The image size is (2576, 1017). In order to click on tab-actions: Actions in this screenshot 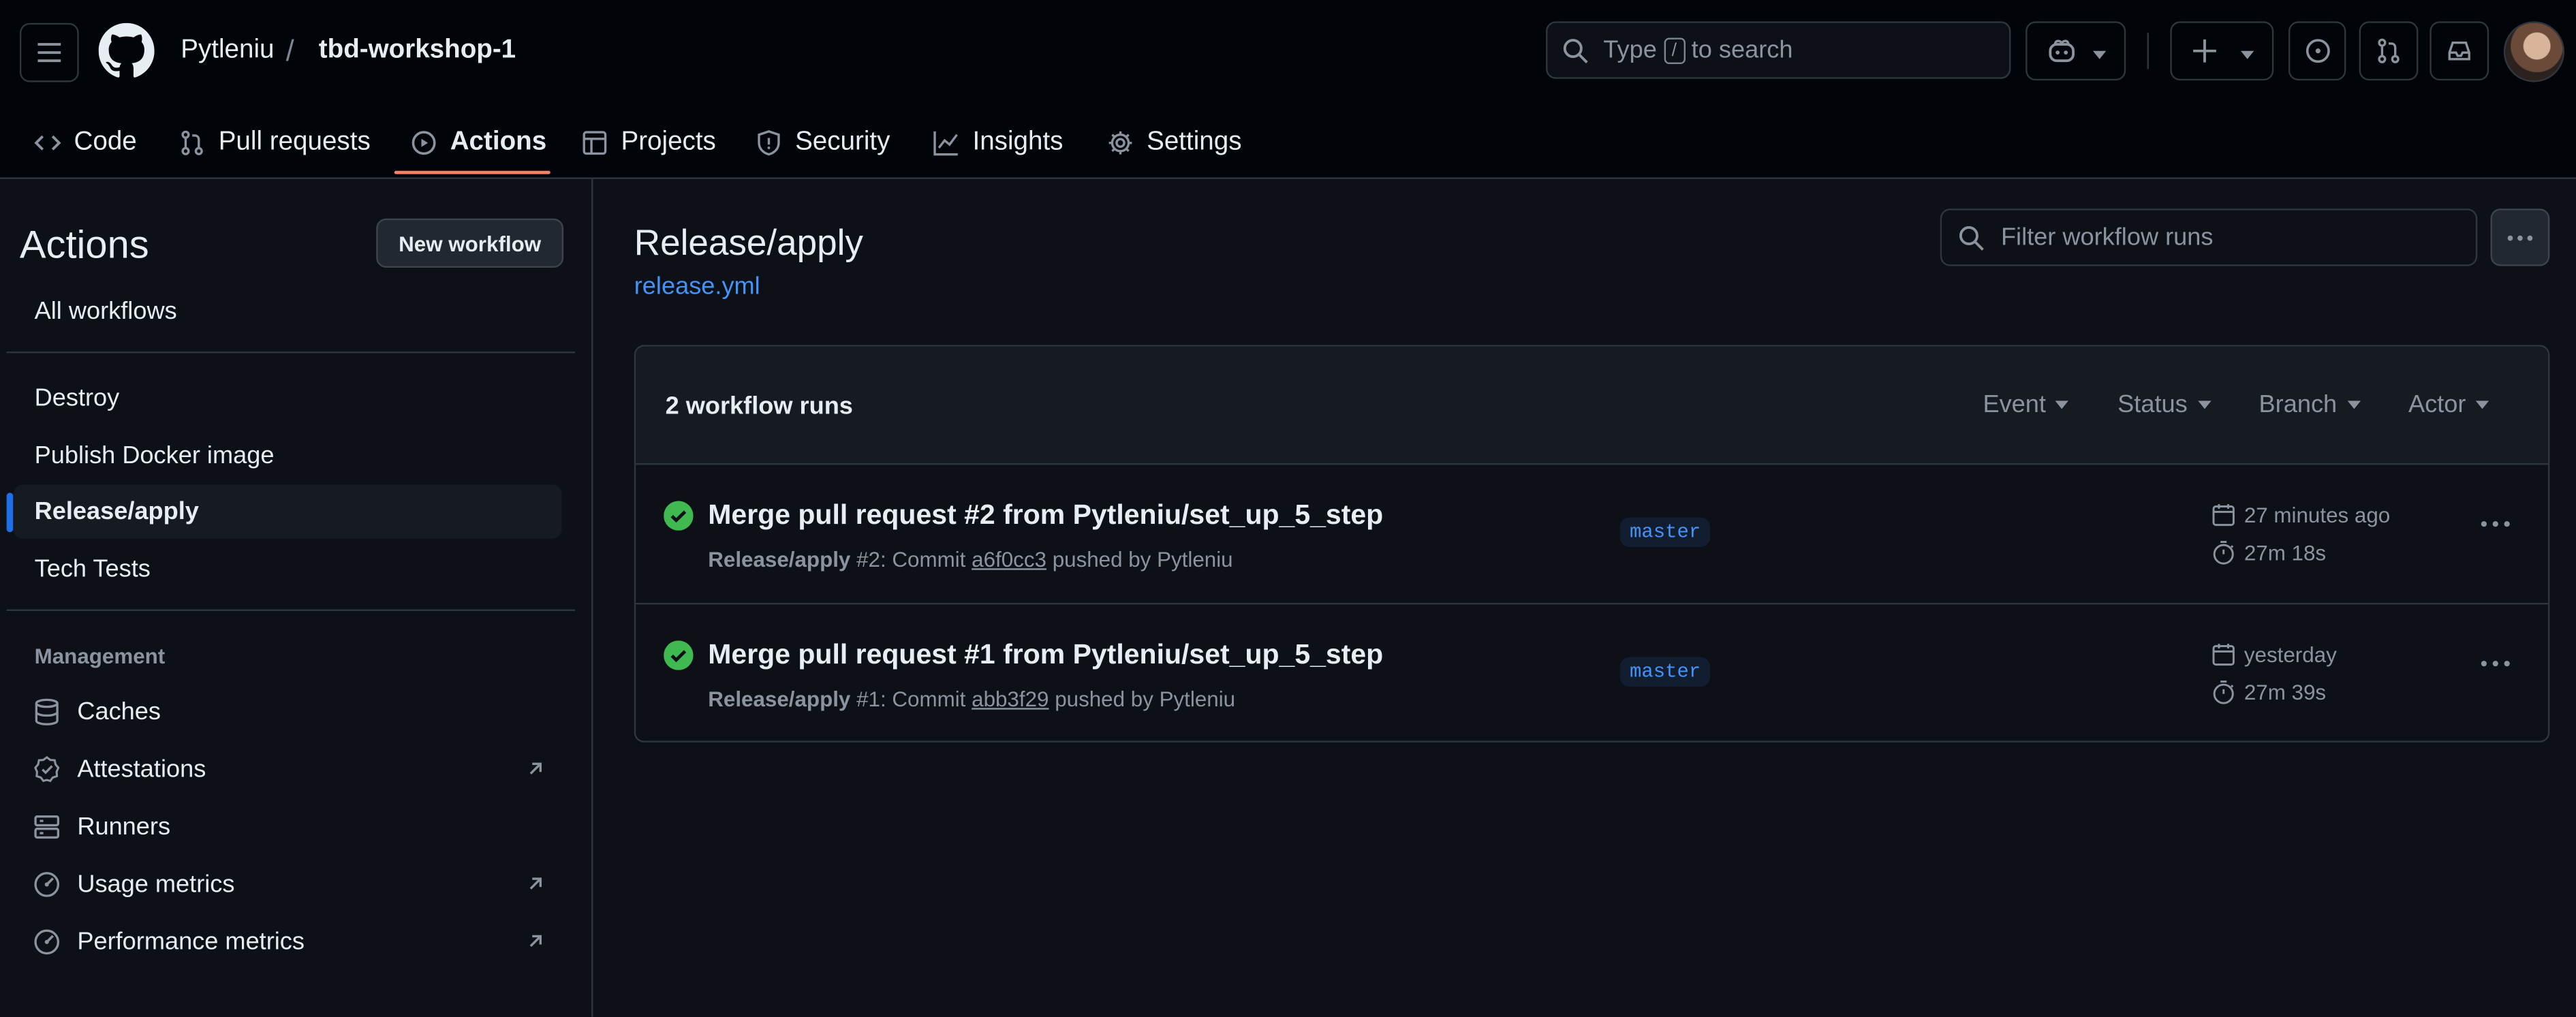, I will do `click(478, 143)`.